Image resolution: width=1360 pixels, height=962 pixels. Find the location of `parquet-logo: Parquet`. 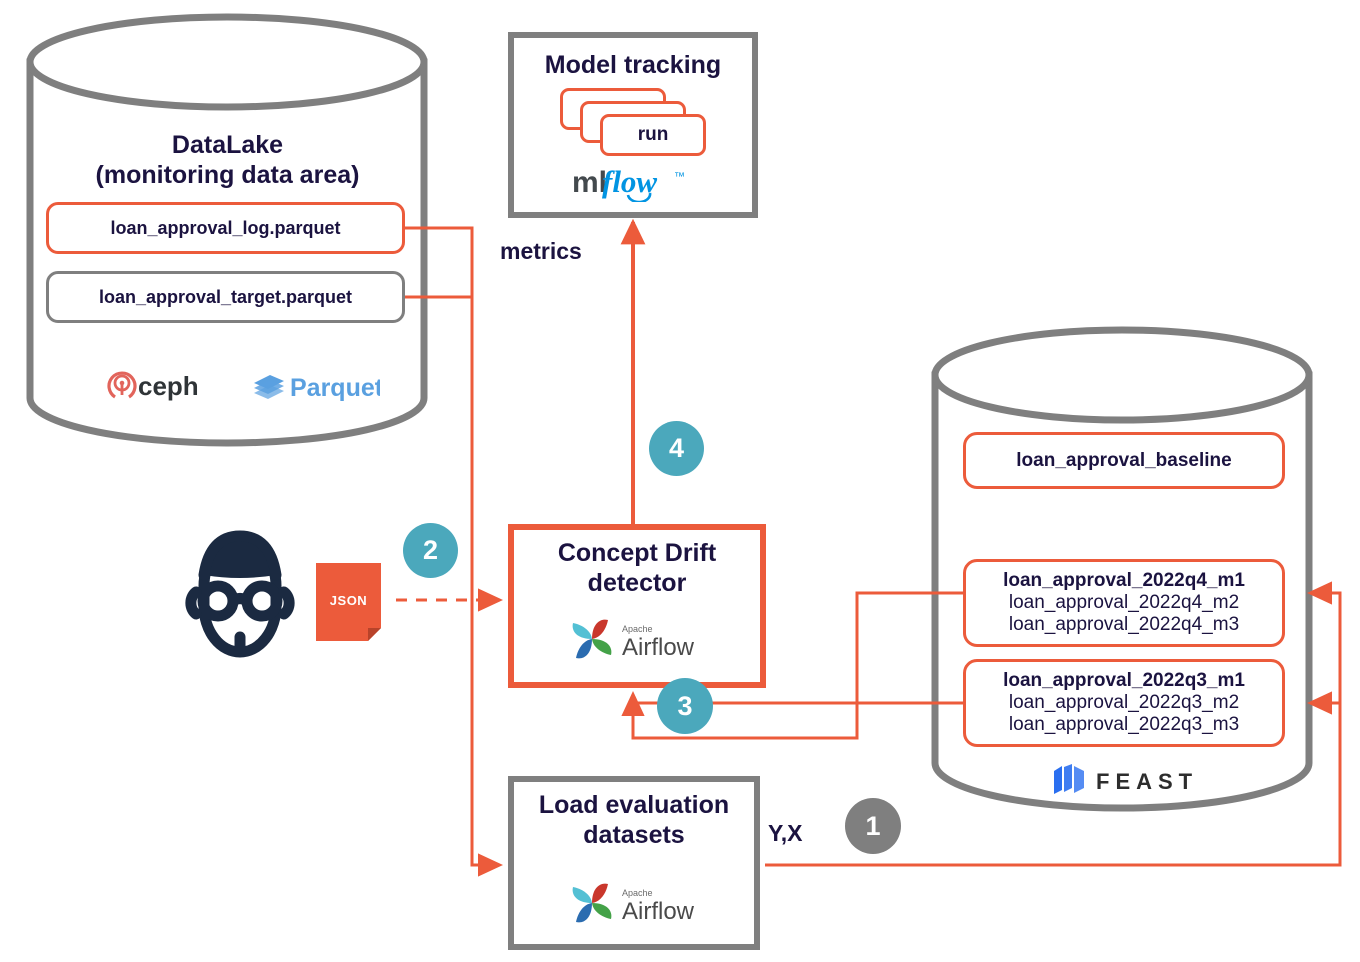

parquet-logo: Parquet is located at coordinates (315, 384).